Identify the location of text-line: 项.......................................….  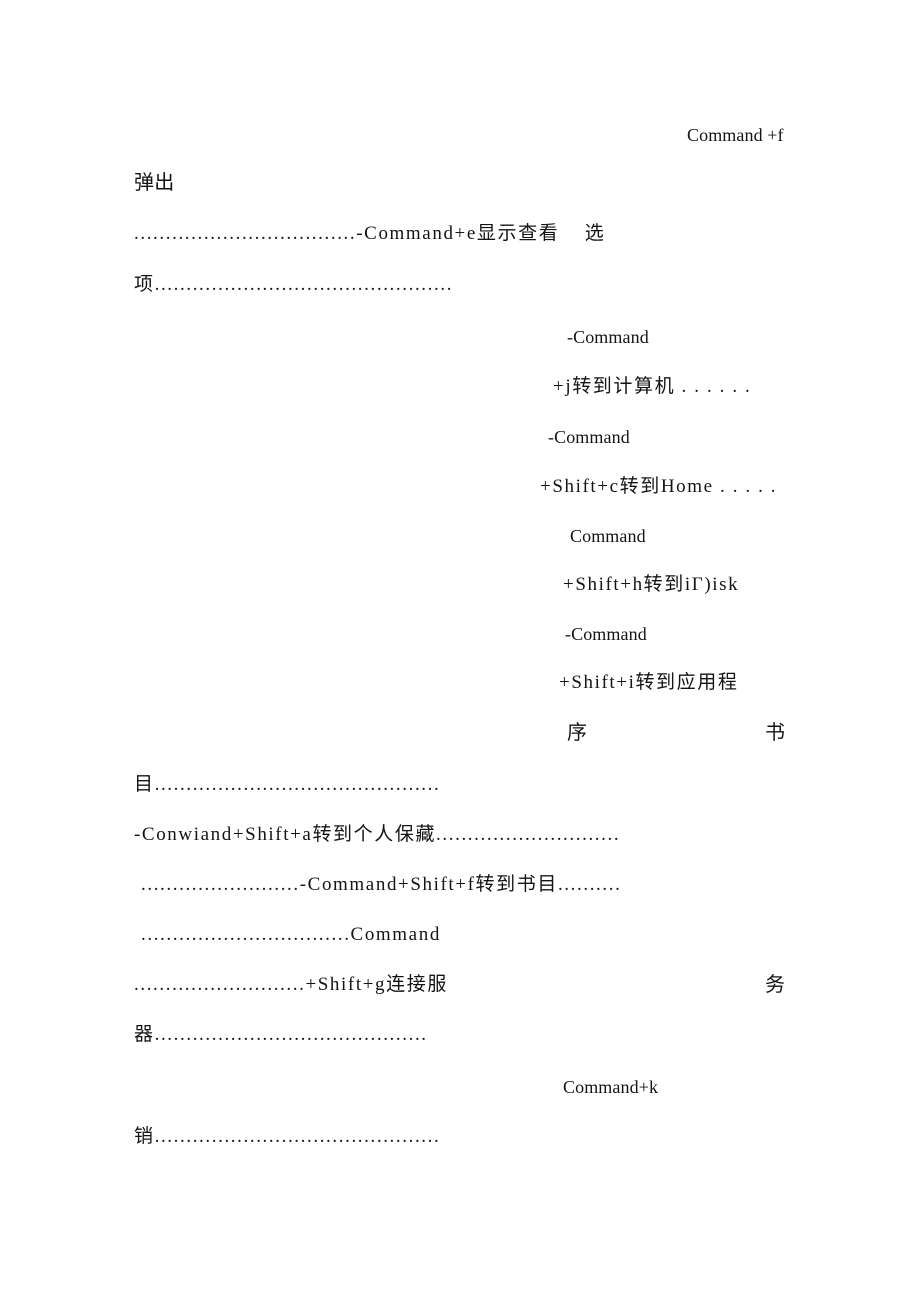
(294, 284).